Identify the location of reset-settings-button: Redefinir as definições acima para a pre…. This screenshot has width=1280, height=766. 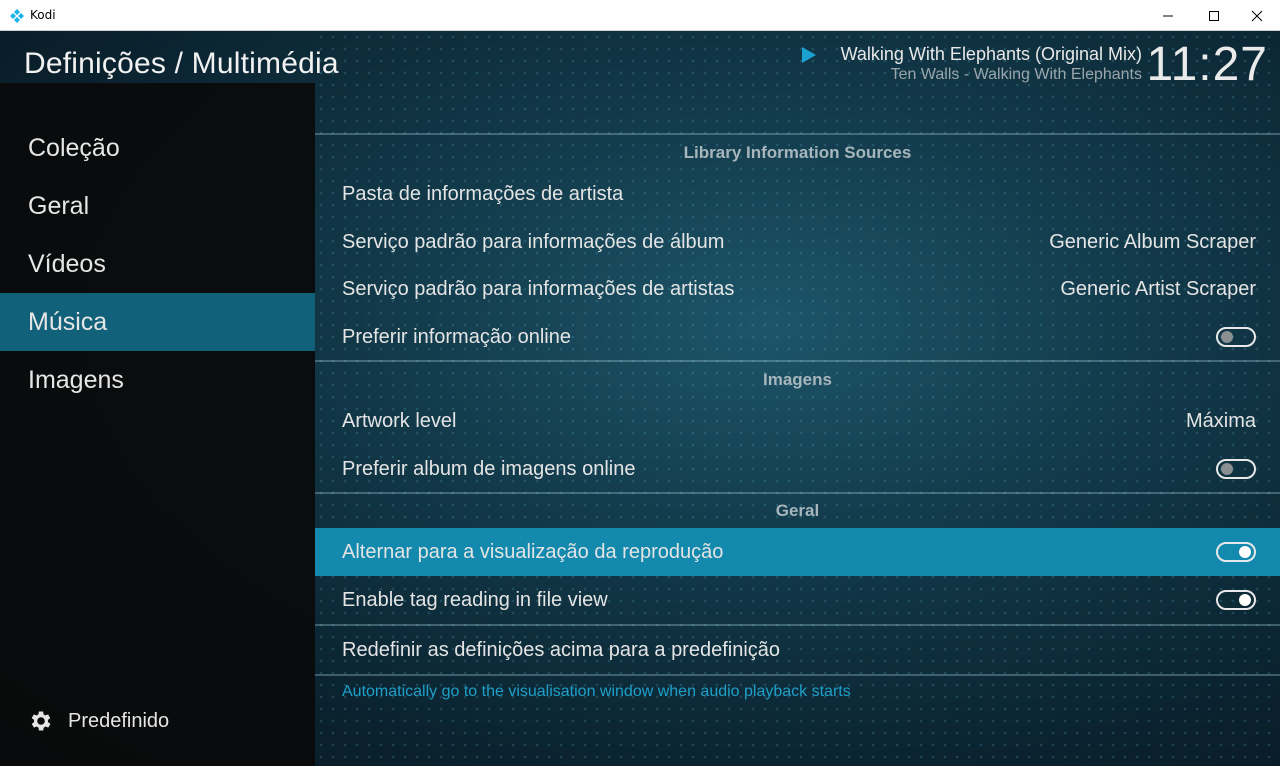
(797, 650).